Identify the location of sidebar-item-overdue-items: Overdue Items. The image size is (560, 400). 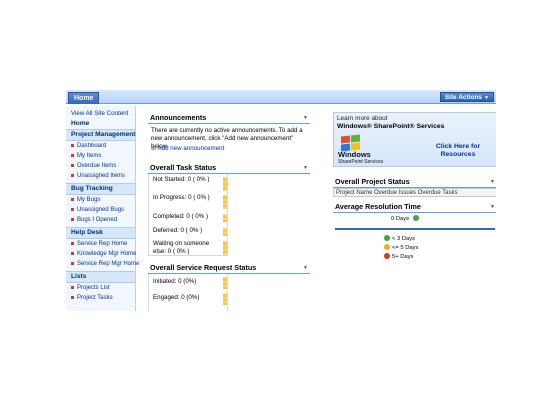
(100, 166).